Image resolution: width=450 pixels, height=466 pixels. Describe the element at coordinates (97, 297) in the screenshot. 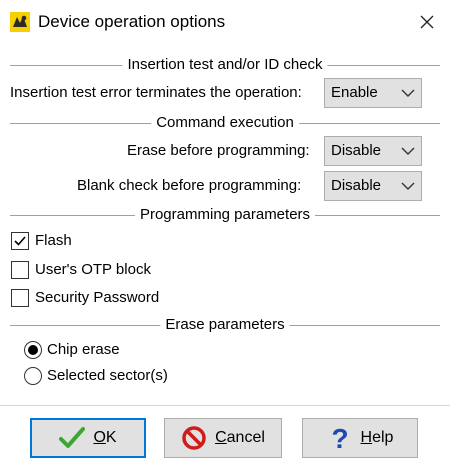

I see `security-password-label: Security Password` at that location.